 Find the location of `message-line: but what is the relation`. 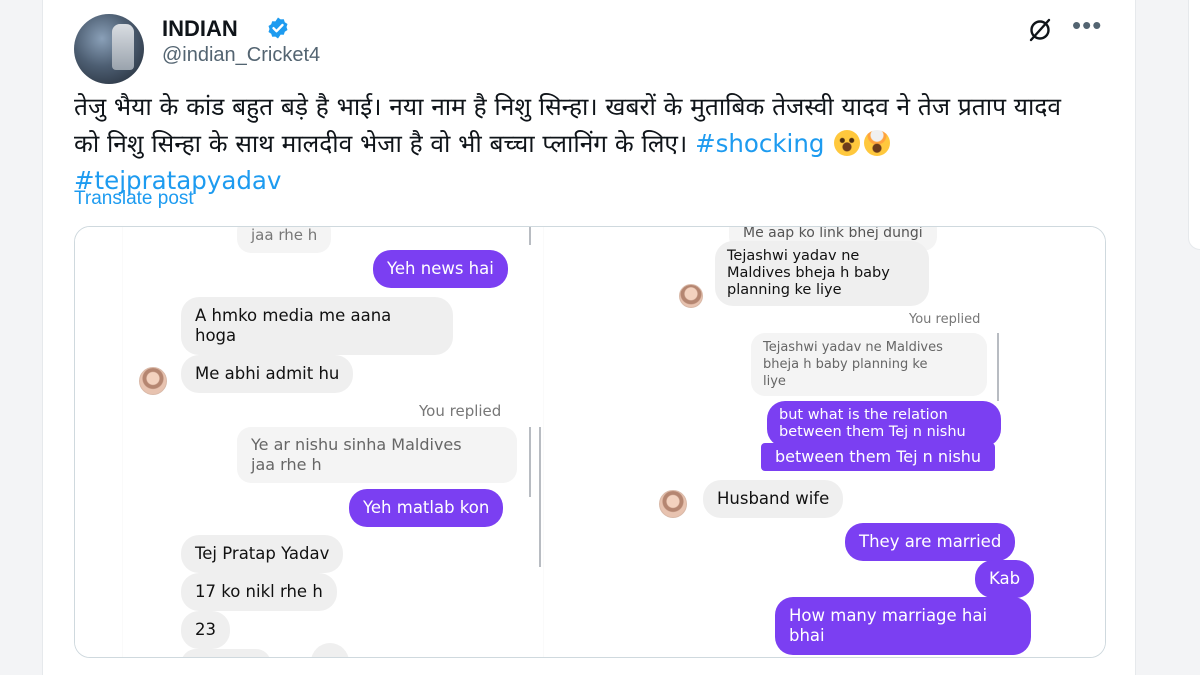

message-line: but what is the relation is located at coordinates (863, 415).